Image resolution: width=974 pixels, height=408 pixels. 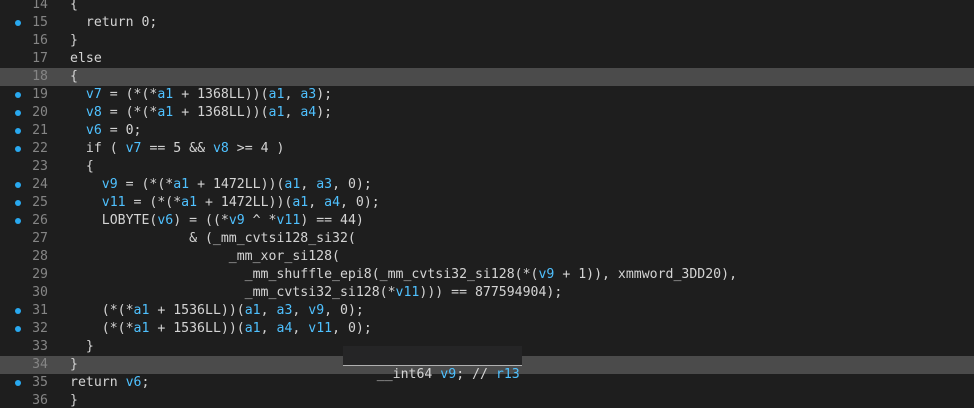 I want to click on code-text: _mm_xor_si128(, so click(x=284, y=256).